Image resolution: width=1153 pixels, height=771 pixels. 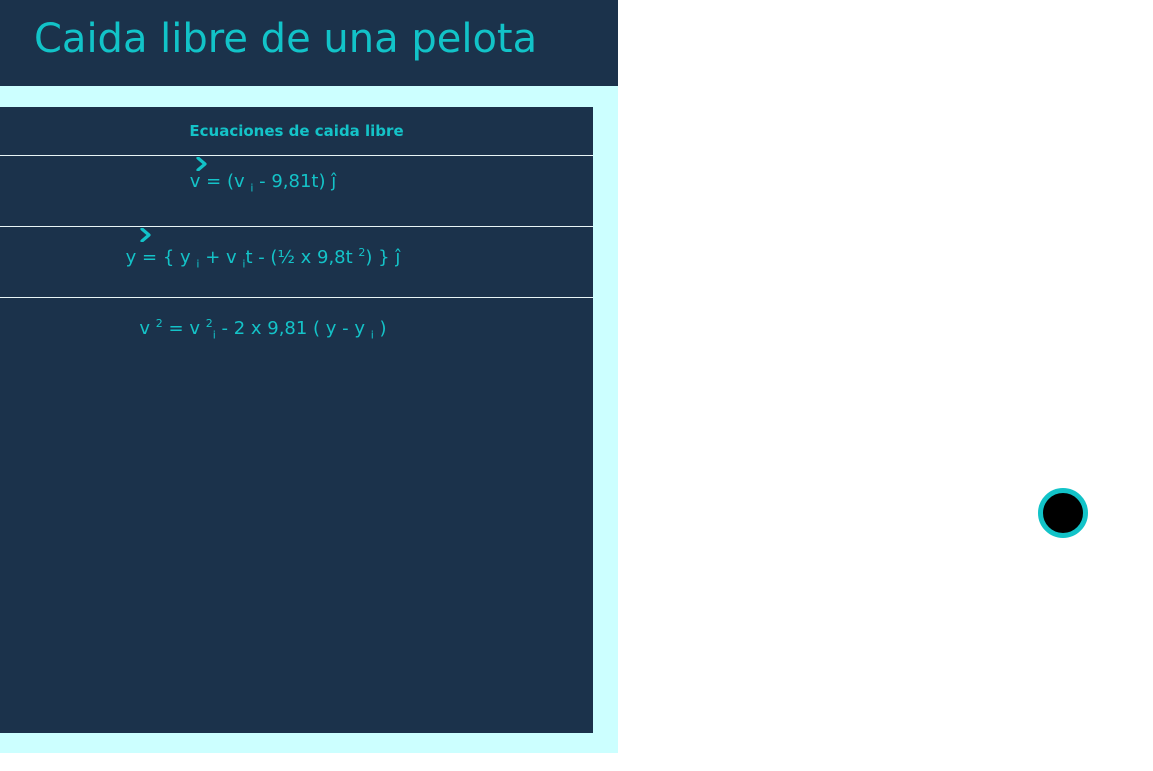 I want to click on page-title: Caida libre de una pelota, so click(x=286, y=39).